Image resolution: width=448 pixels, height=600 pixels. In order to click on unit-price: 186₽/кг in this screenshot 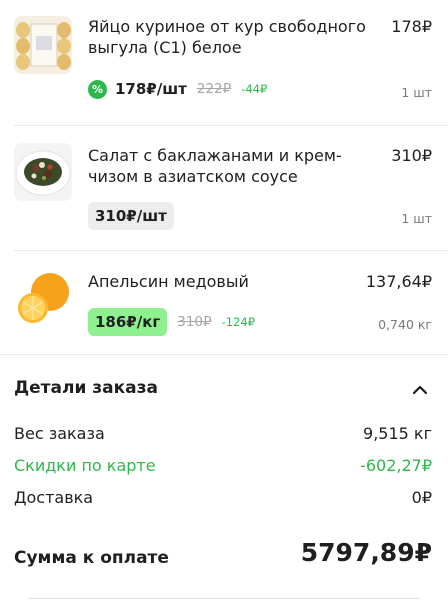, I will do `click(128, 322)`.